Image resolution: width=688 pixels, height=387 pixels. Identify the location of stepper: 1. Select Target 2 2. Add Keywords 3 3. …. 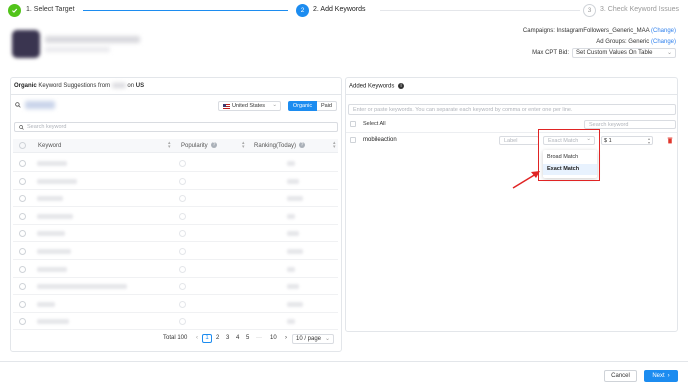
(346, 11).